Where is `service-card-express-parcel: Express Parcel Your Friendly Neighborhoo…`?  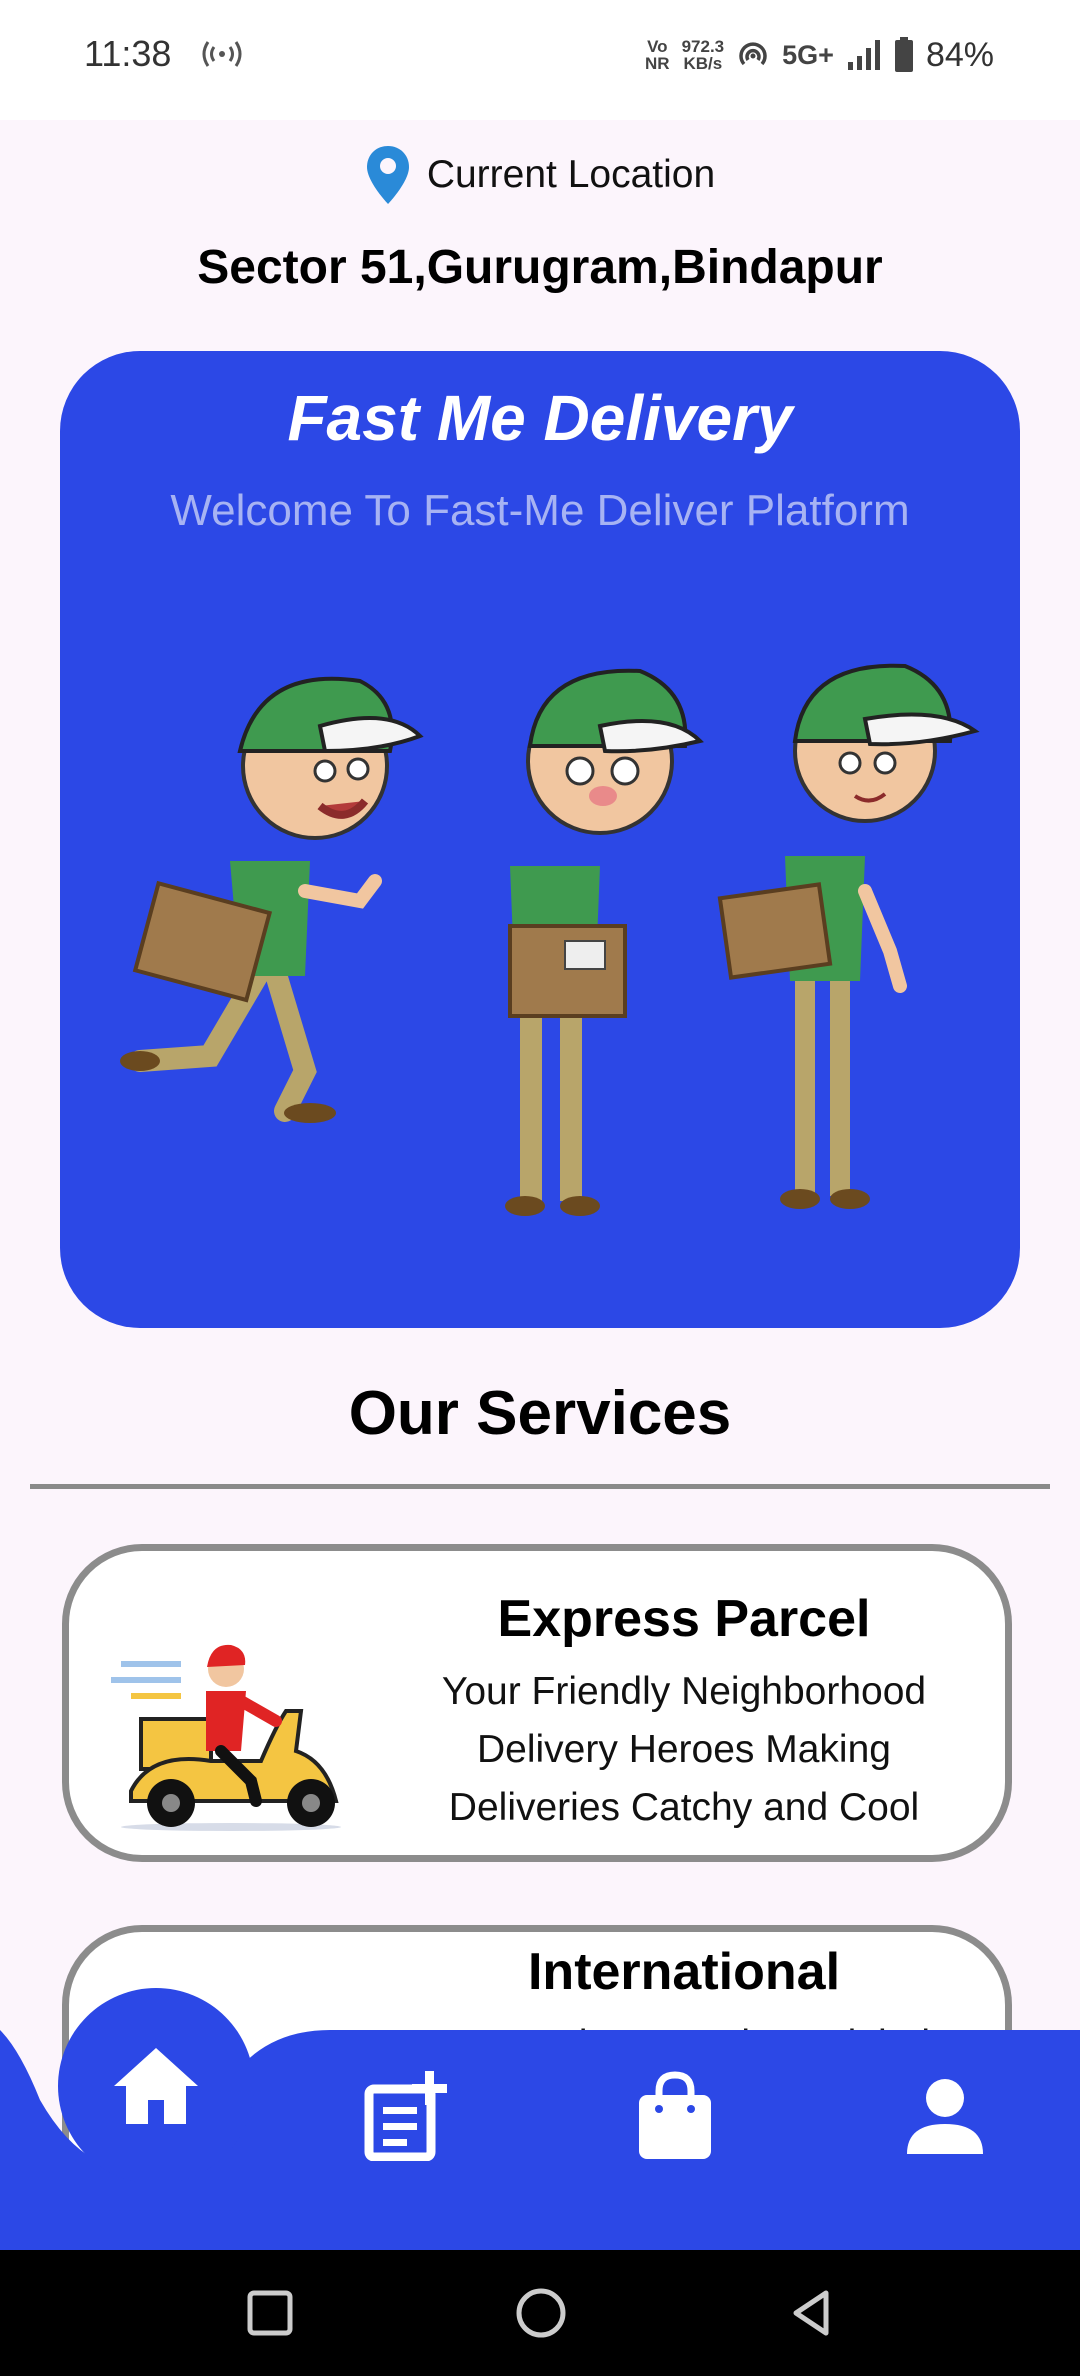
service-card-express-parcel: Express Parcel Your Friendly Neighborhoo… is located at coordinates (537, 1703).